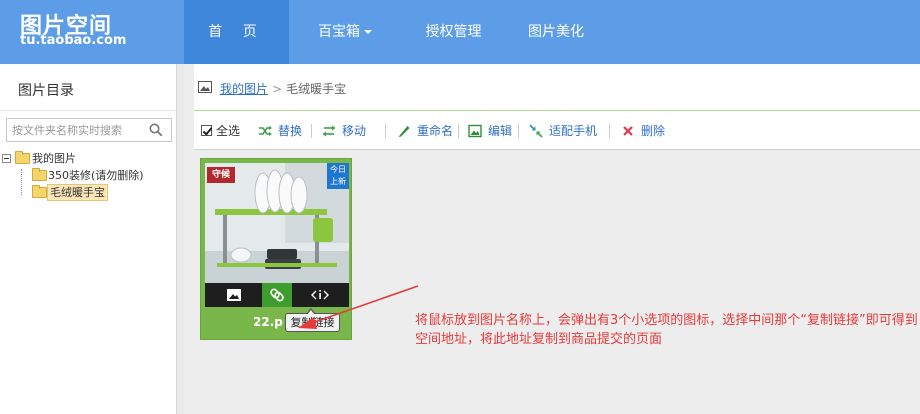 Image resolution: width=920 pixels, height=414 pixels. What do you see at coordinates (96, 175) in the screenshot?
I see `tree-item-label: 350装修(请勿删除)` at bounding box center [96, 175].